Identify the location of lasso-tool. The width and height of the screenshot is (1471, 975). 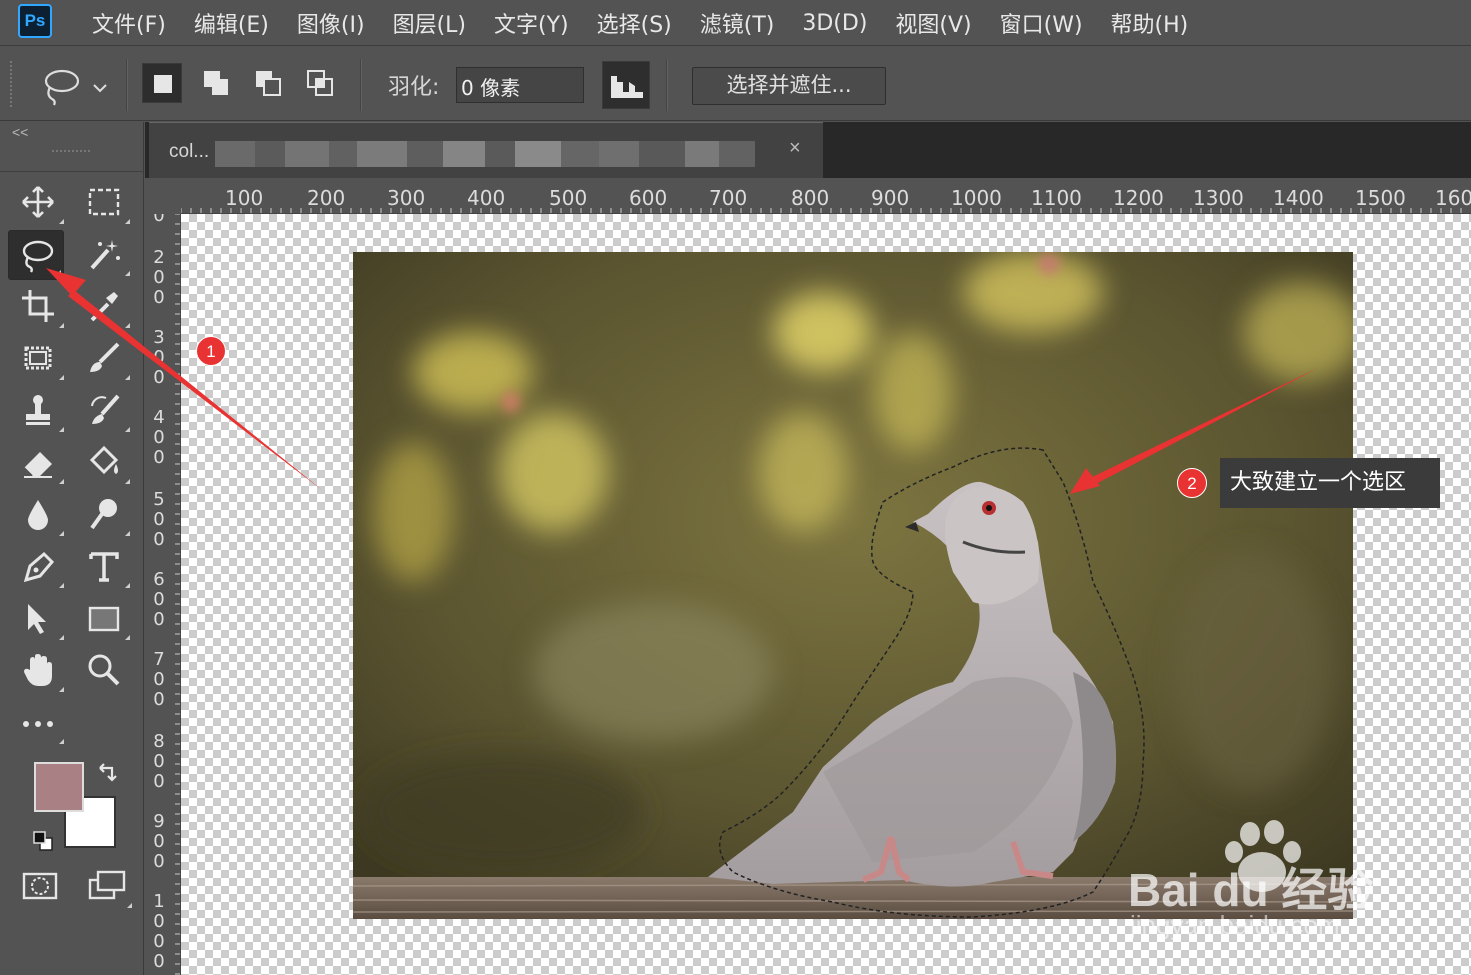
(36, 255).